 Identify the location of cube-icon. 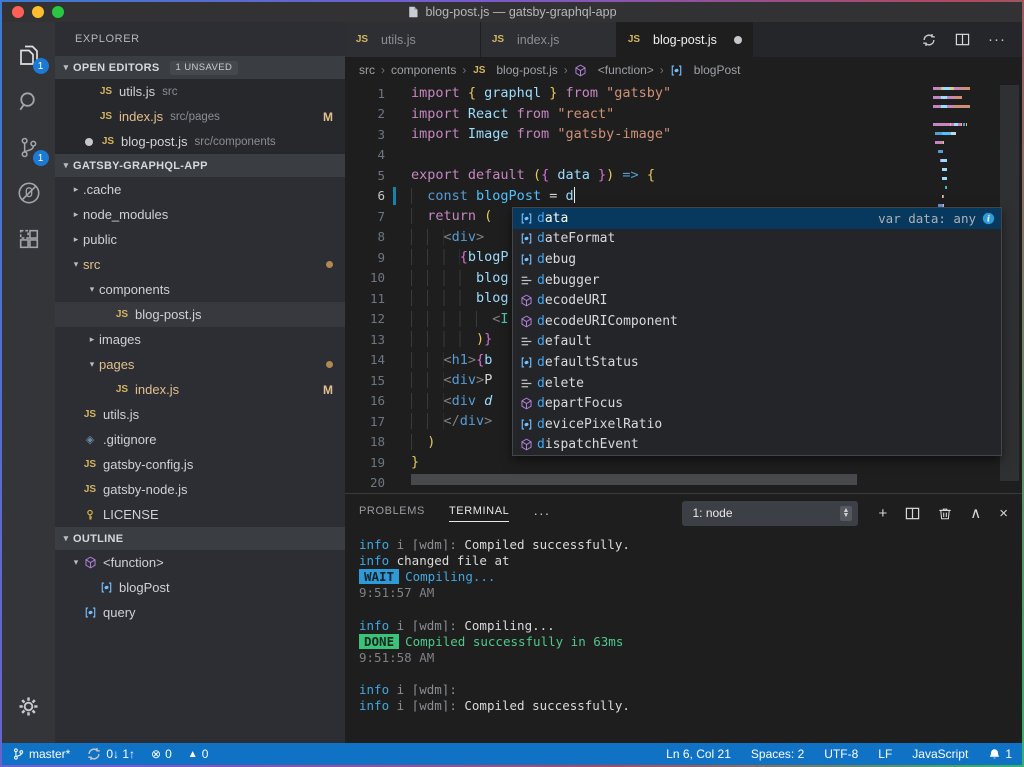
(526, 300).